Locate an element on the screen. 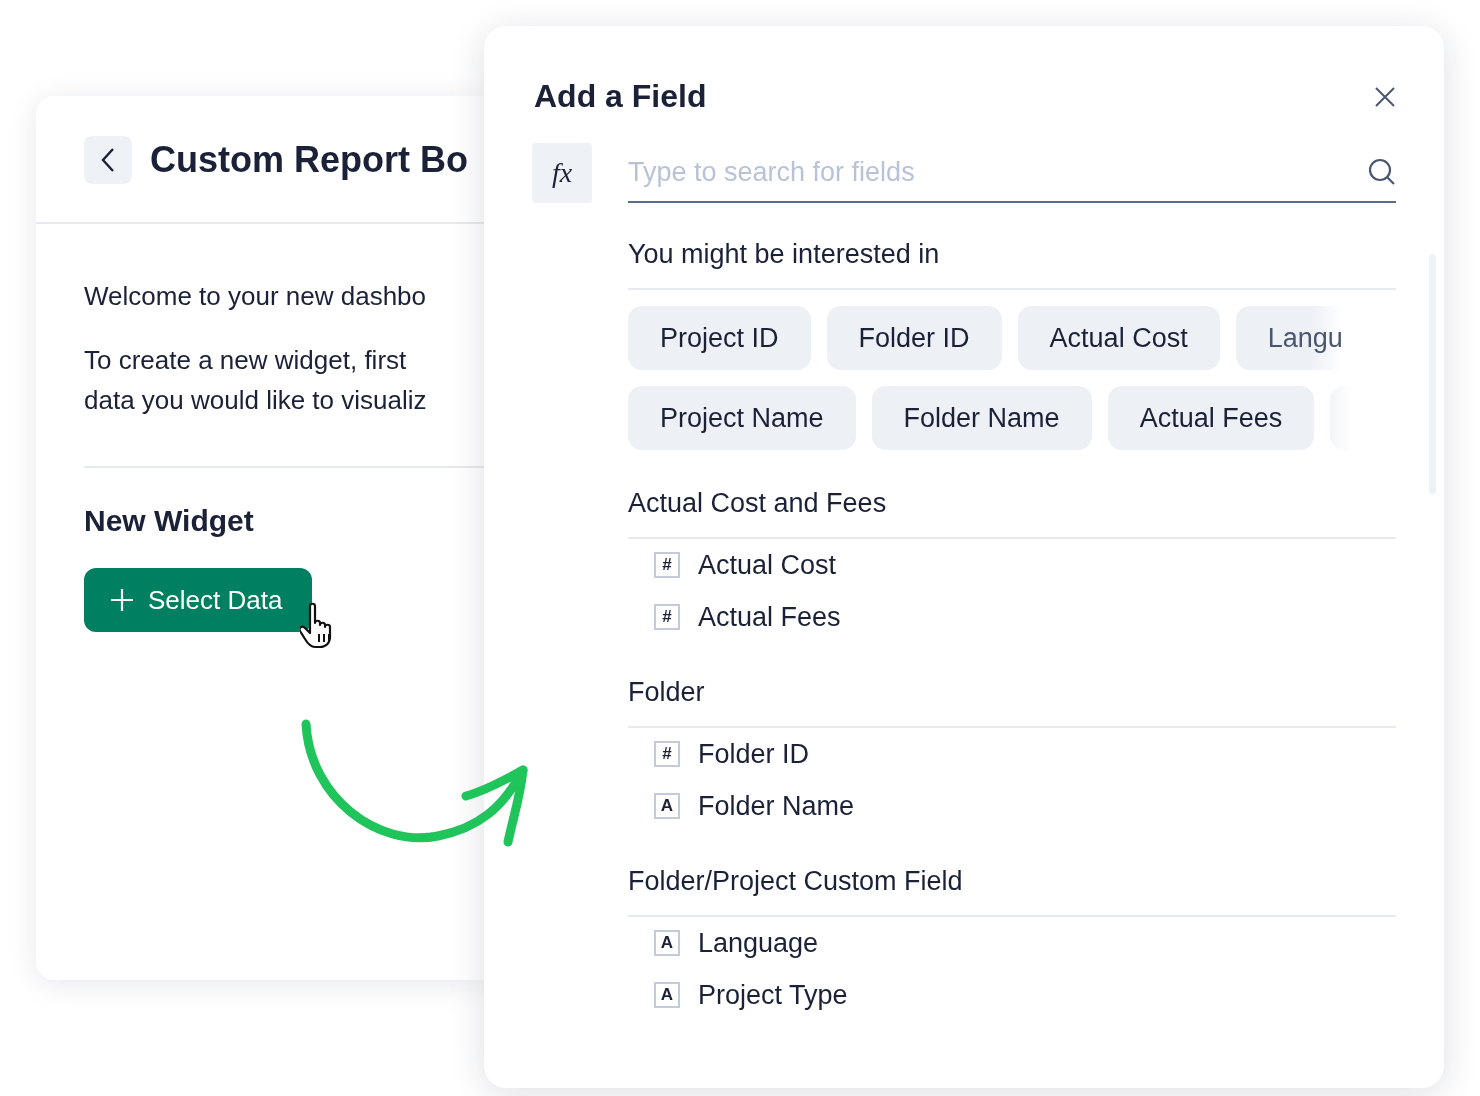 Image resolution: width=1480 pixels, height=1096 pixels. group-heading: You might be interested in is located at coordinates (1012, 264).